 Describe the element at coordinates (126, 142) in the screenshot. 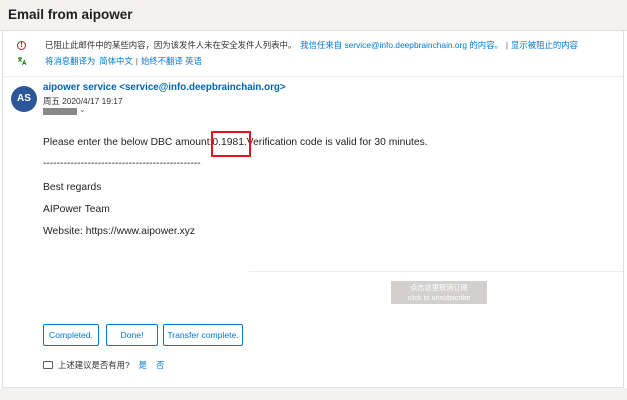

I see `body-text-prefix: Please enter the below DBC amount` at that location.